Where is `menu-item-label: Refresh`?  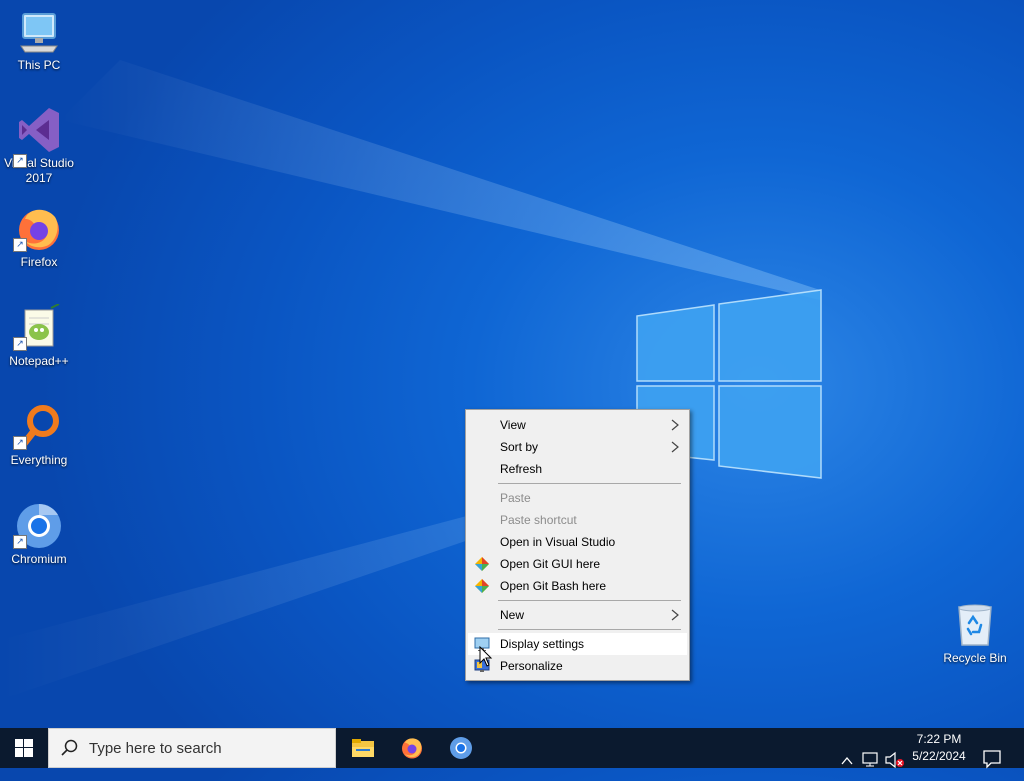 menu-item-label: Refresh is located at coordinates (521, 469).